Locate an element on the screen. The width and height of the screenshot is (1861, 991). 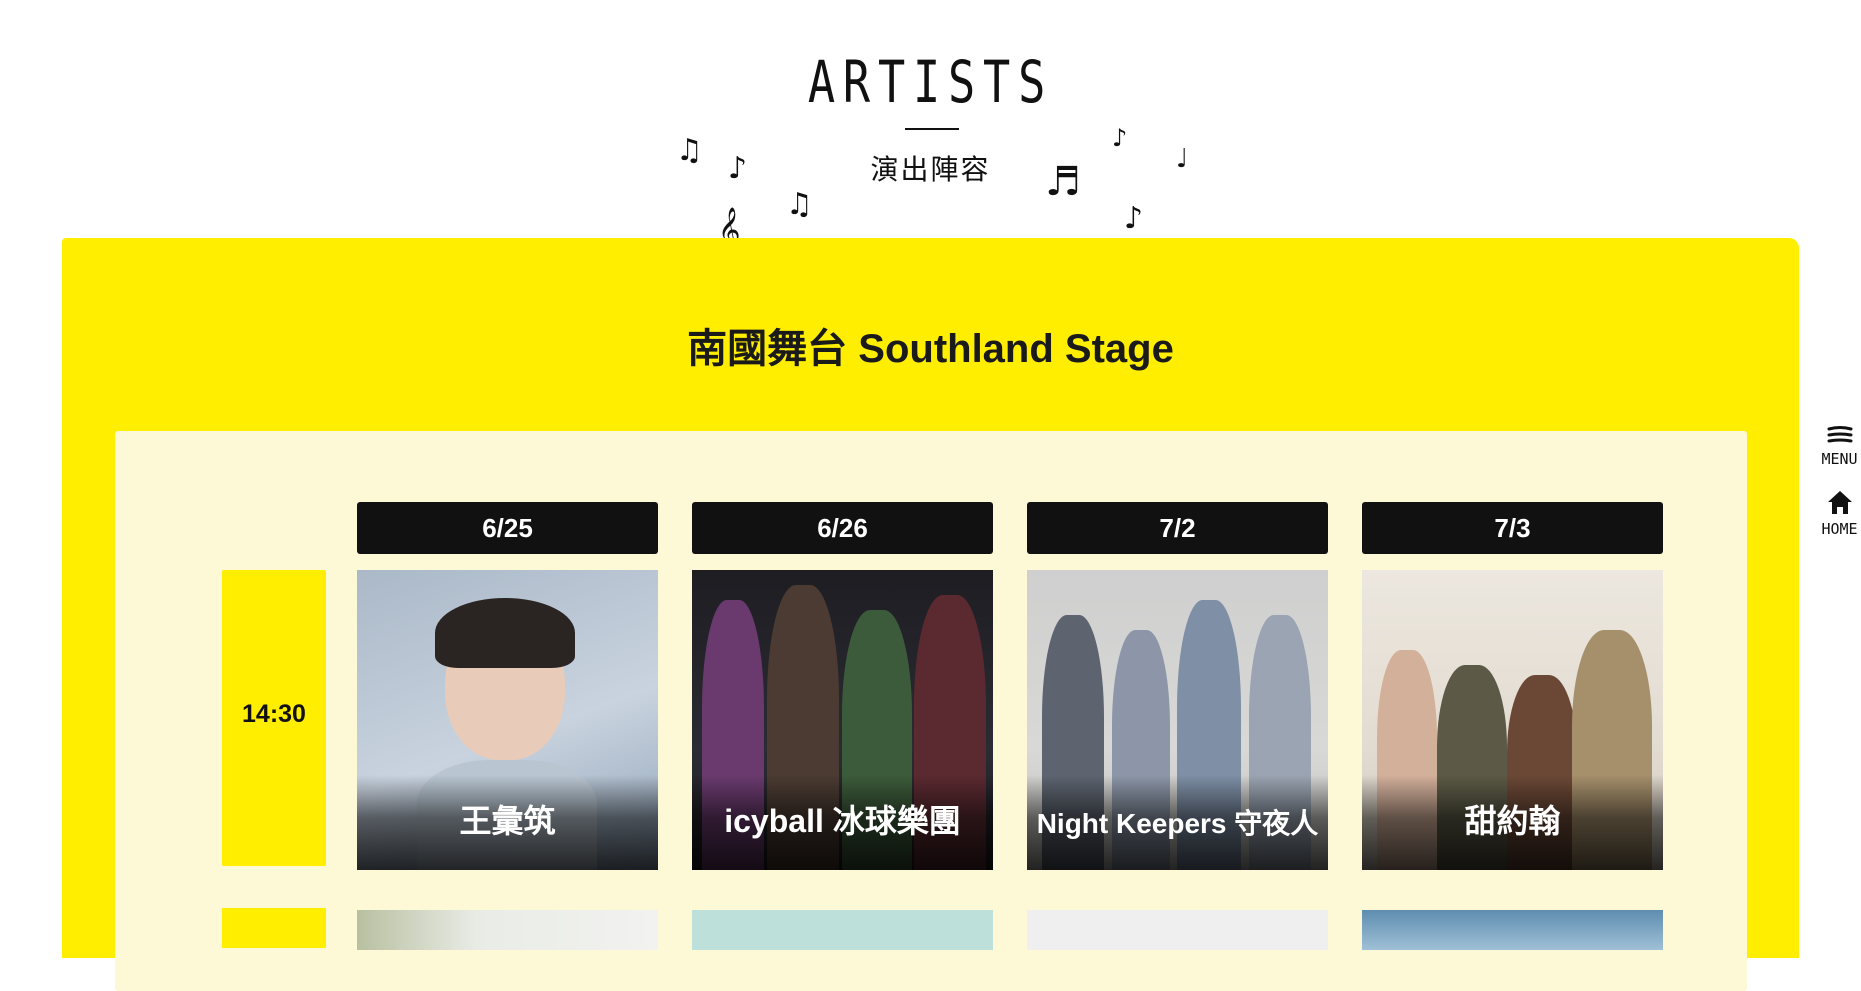
date-tab: 7/2 is located at coordinates (1177, 528).